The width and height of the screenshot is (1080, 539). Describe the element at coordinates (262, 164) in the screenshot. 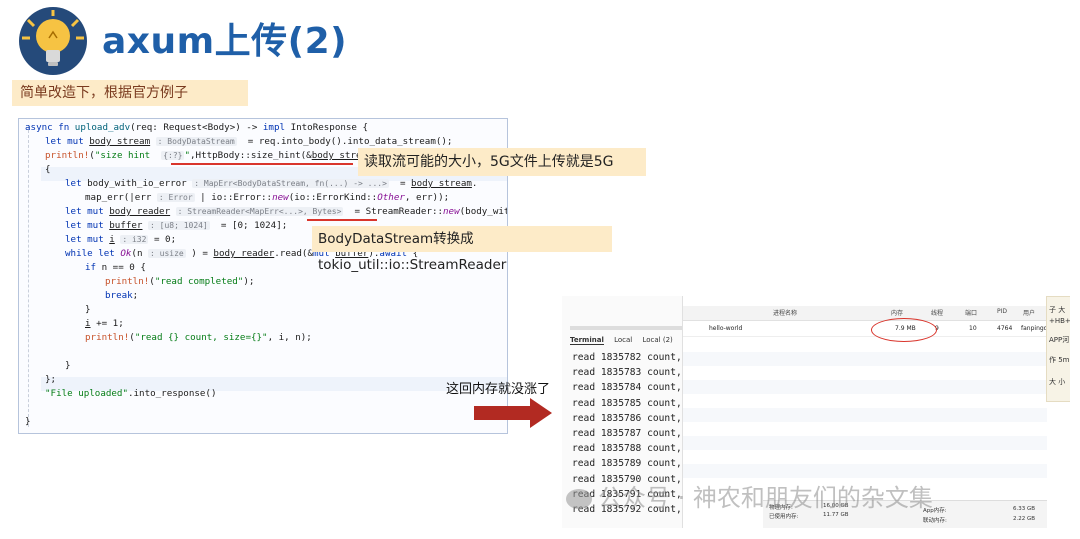

I see `red-underline-size-hint` at that location.